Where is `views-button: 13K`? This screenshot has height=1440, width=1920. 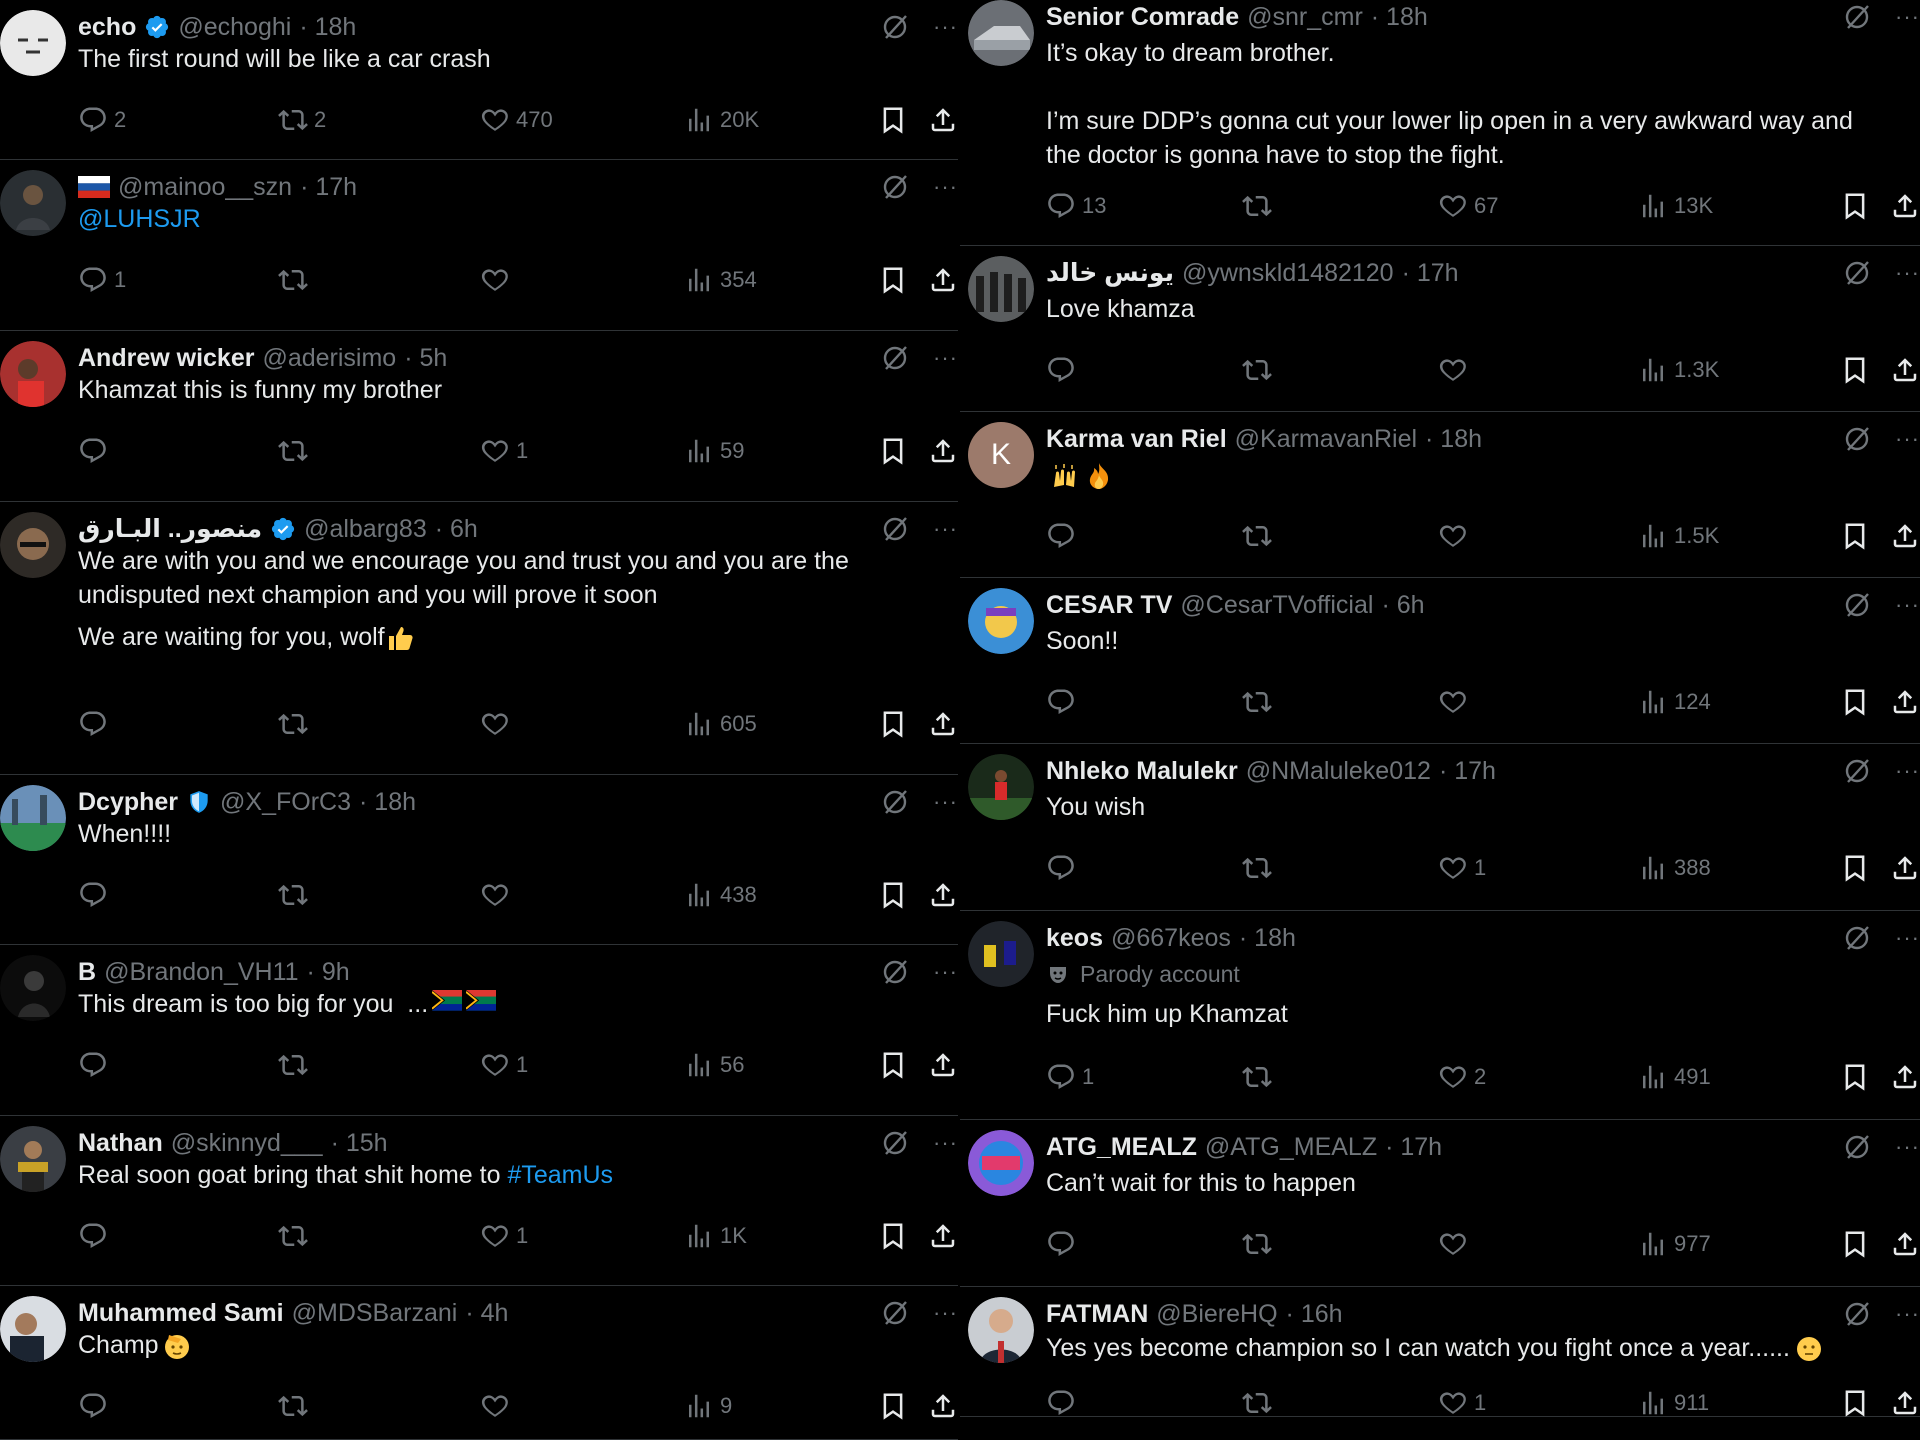 views-button: 13K is located at coordinates (1675, 206).